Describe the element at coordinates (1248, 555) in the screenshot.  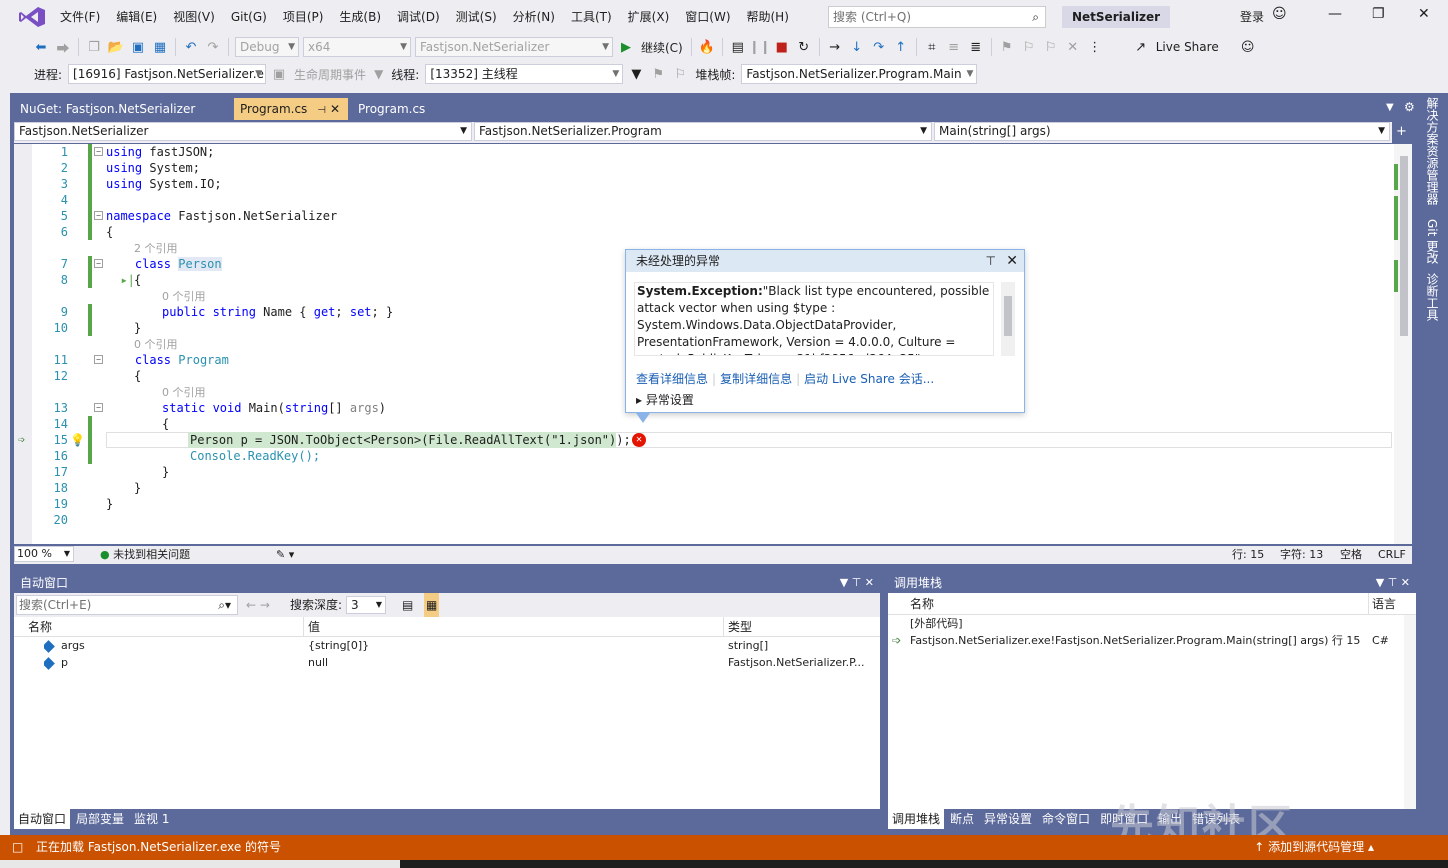
I see `line-indicator: 行: 15` at that location.